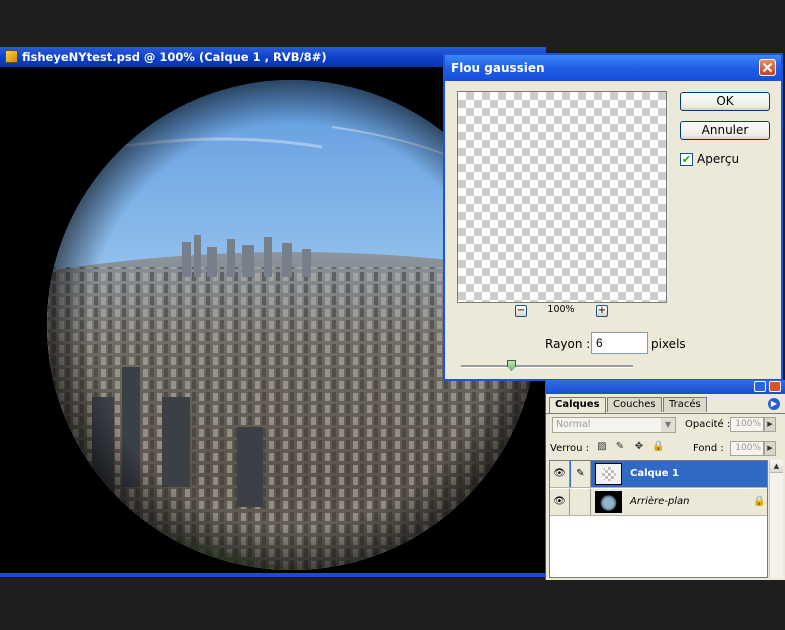 The image size is (785, 630). Describe the element at coordinates (511, 365) in the screenshot. I see `radius-slider-thumb` at that location.